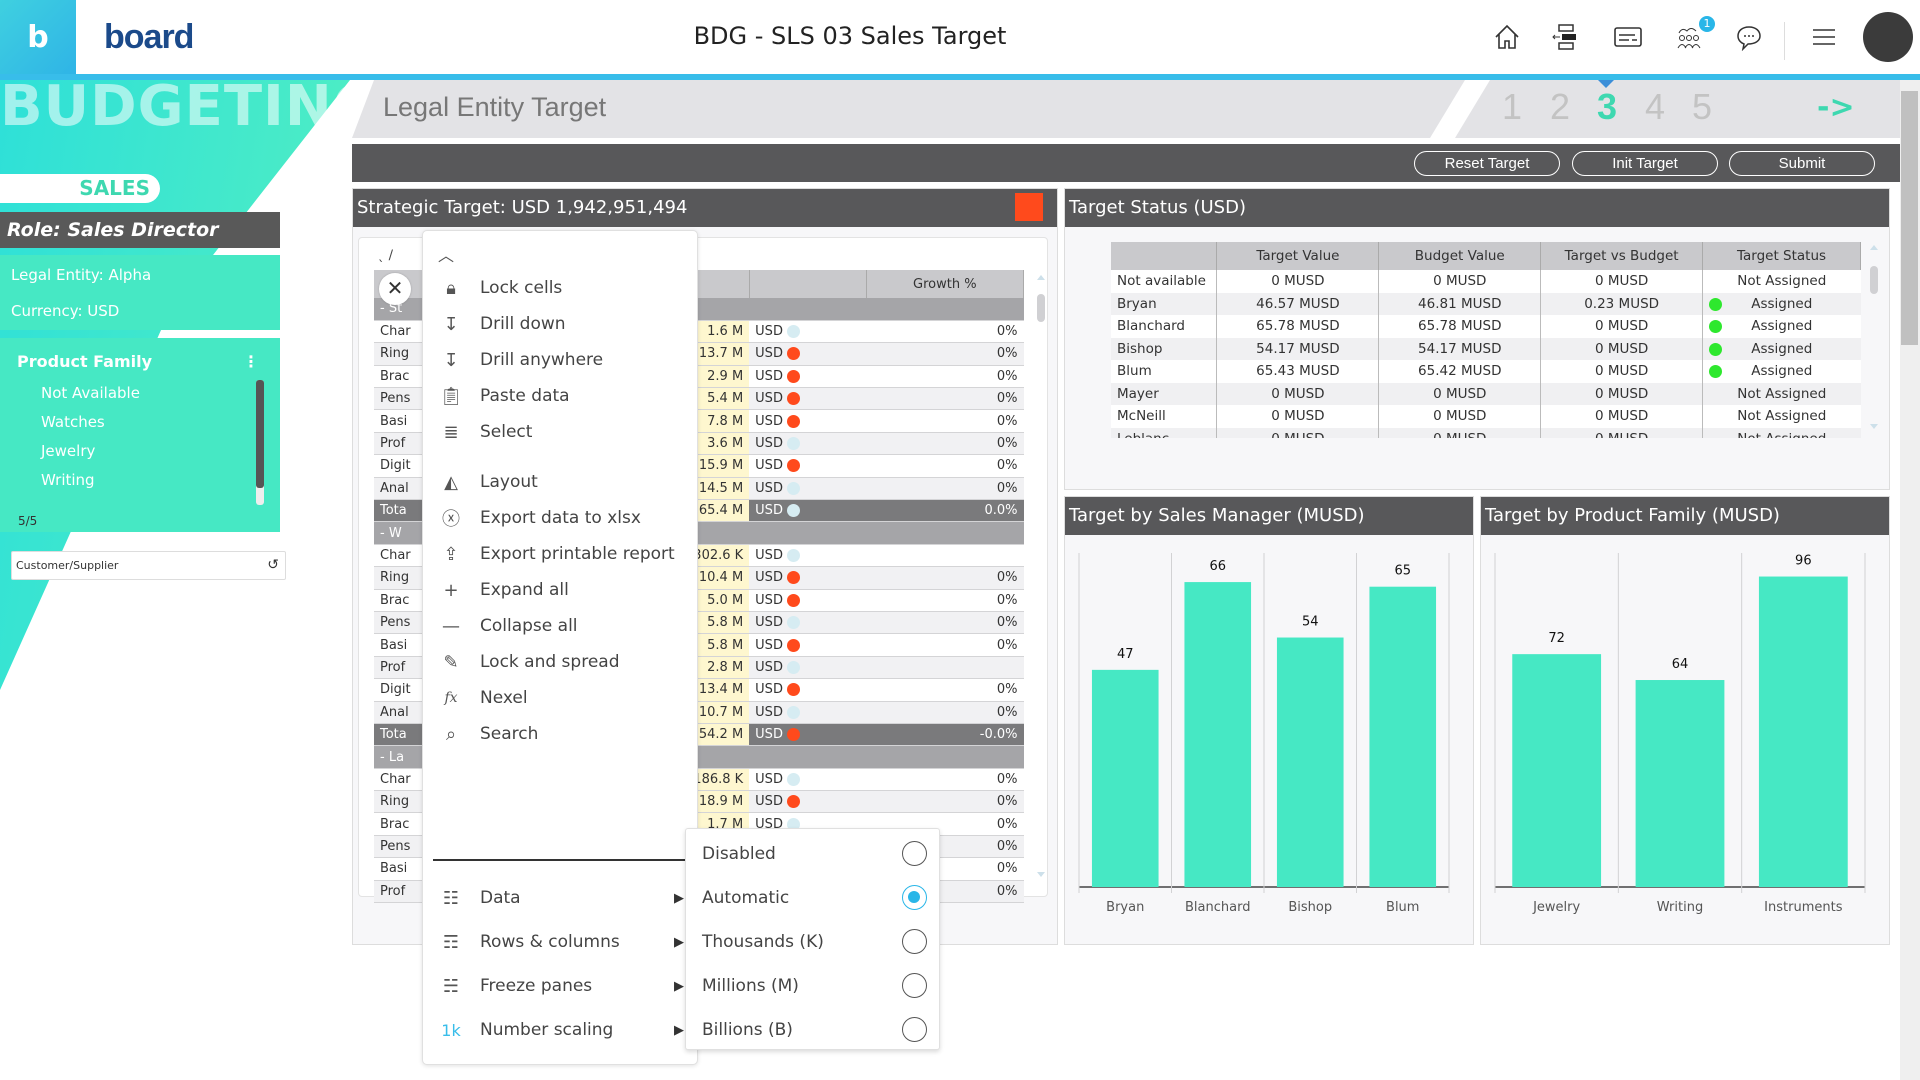 This screenshot has height=1080, width=1920. Describe the element at coordinates (1803, 731) in the screenshot. I see `bar-instruments` at that location.